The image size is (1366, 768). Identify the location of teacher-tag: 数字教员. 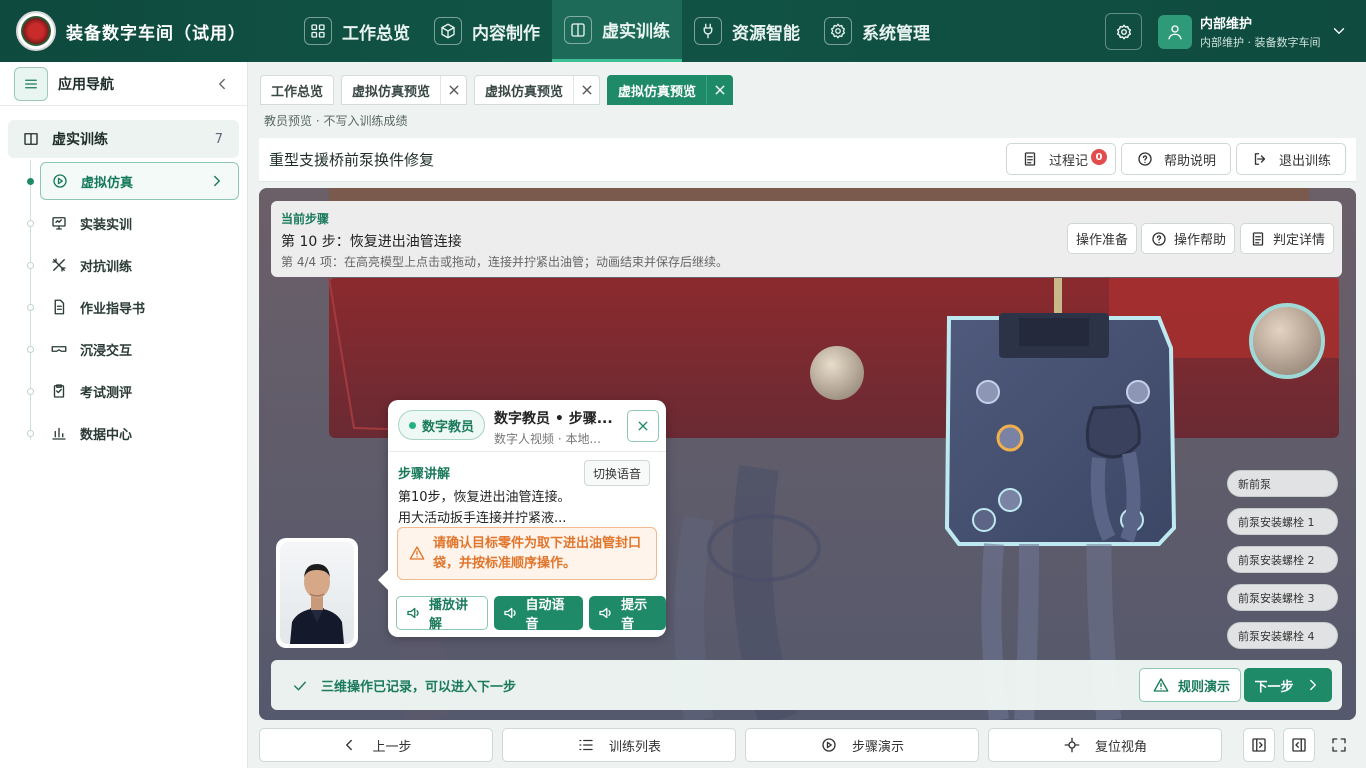
(442, 425).